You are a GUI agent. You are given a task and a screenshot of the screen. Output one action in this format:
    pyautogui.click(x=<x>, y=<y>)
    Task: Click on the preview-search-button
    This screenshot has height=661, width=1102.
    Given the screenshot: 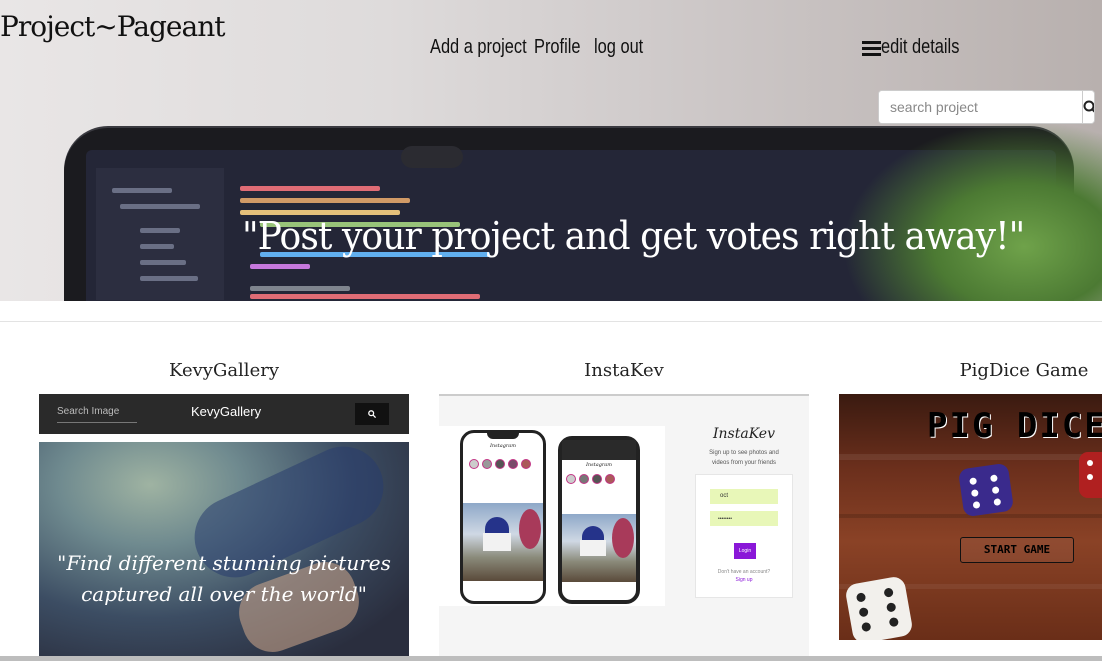 What is the action you would take?
    pyautogui.click(x=372, y=414)
    